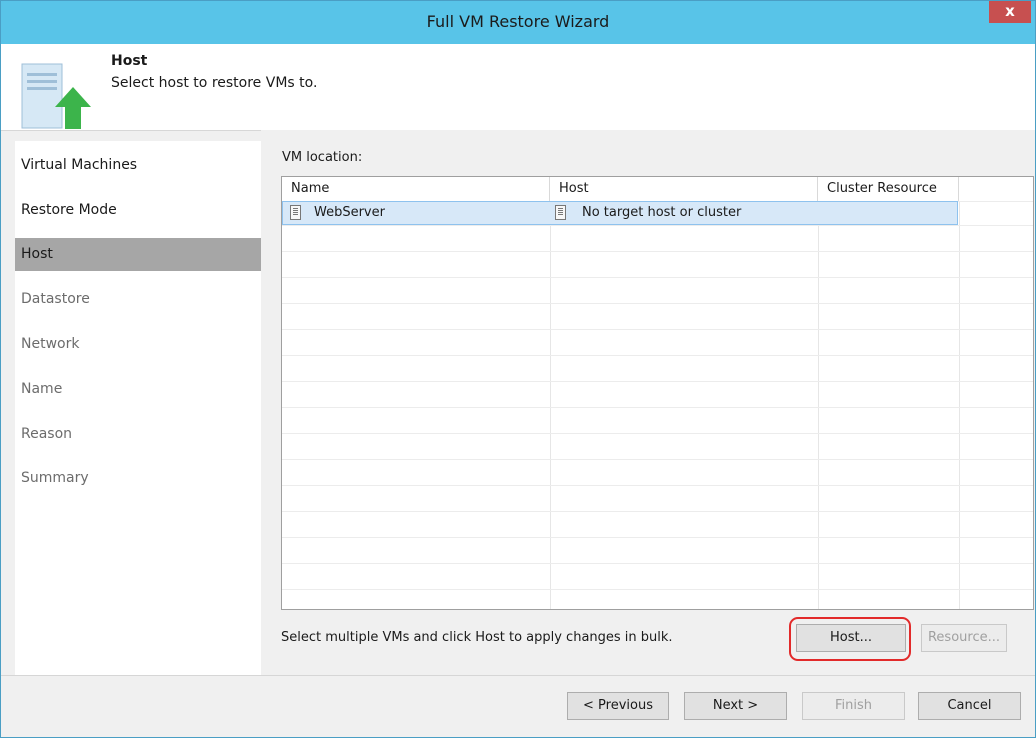 The width and height of the screenshot is (1036, 738). I want to click on step-reason: Reason, so click(47, 434).